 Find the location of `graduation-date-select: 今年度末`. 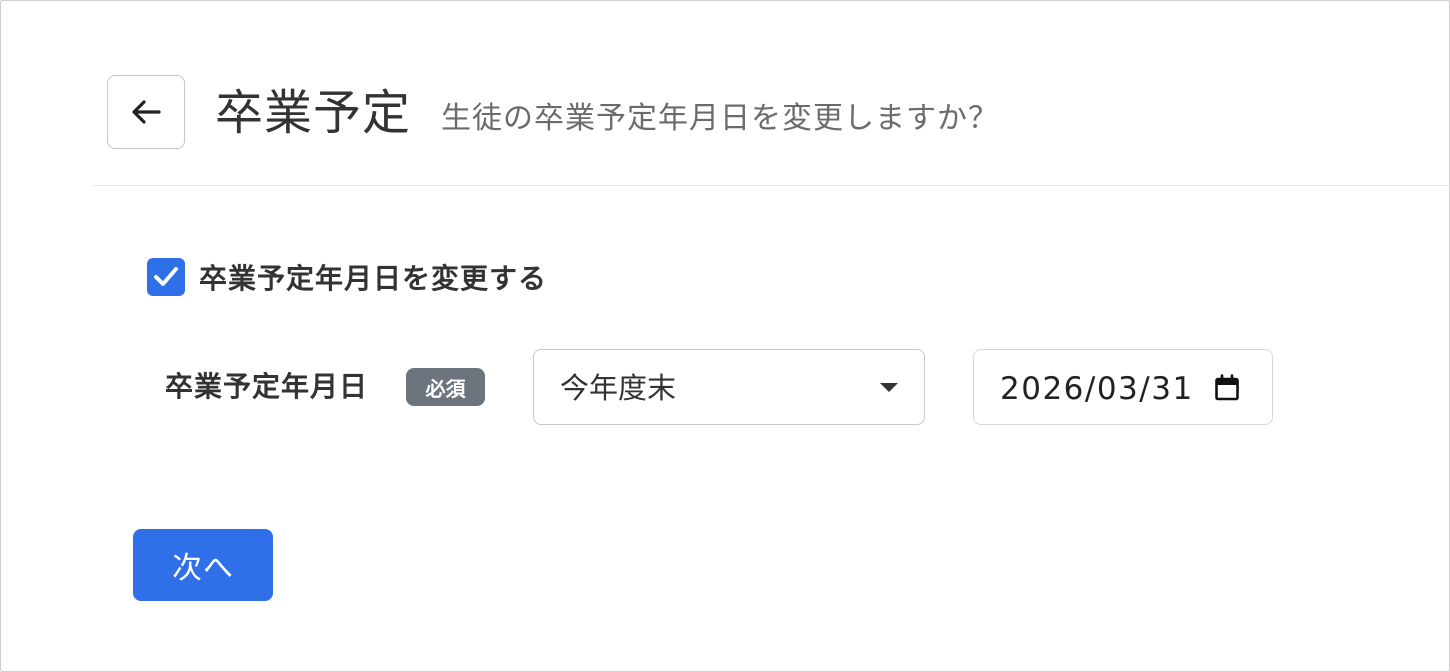

graduation-date-select: 今年度末 is located at coordinates (729, 387).